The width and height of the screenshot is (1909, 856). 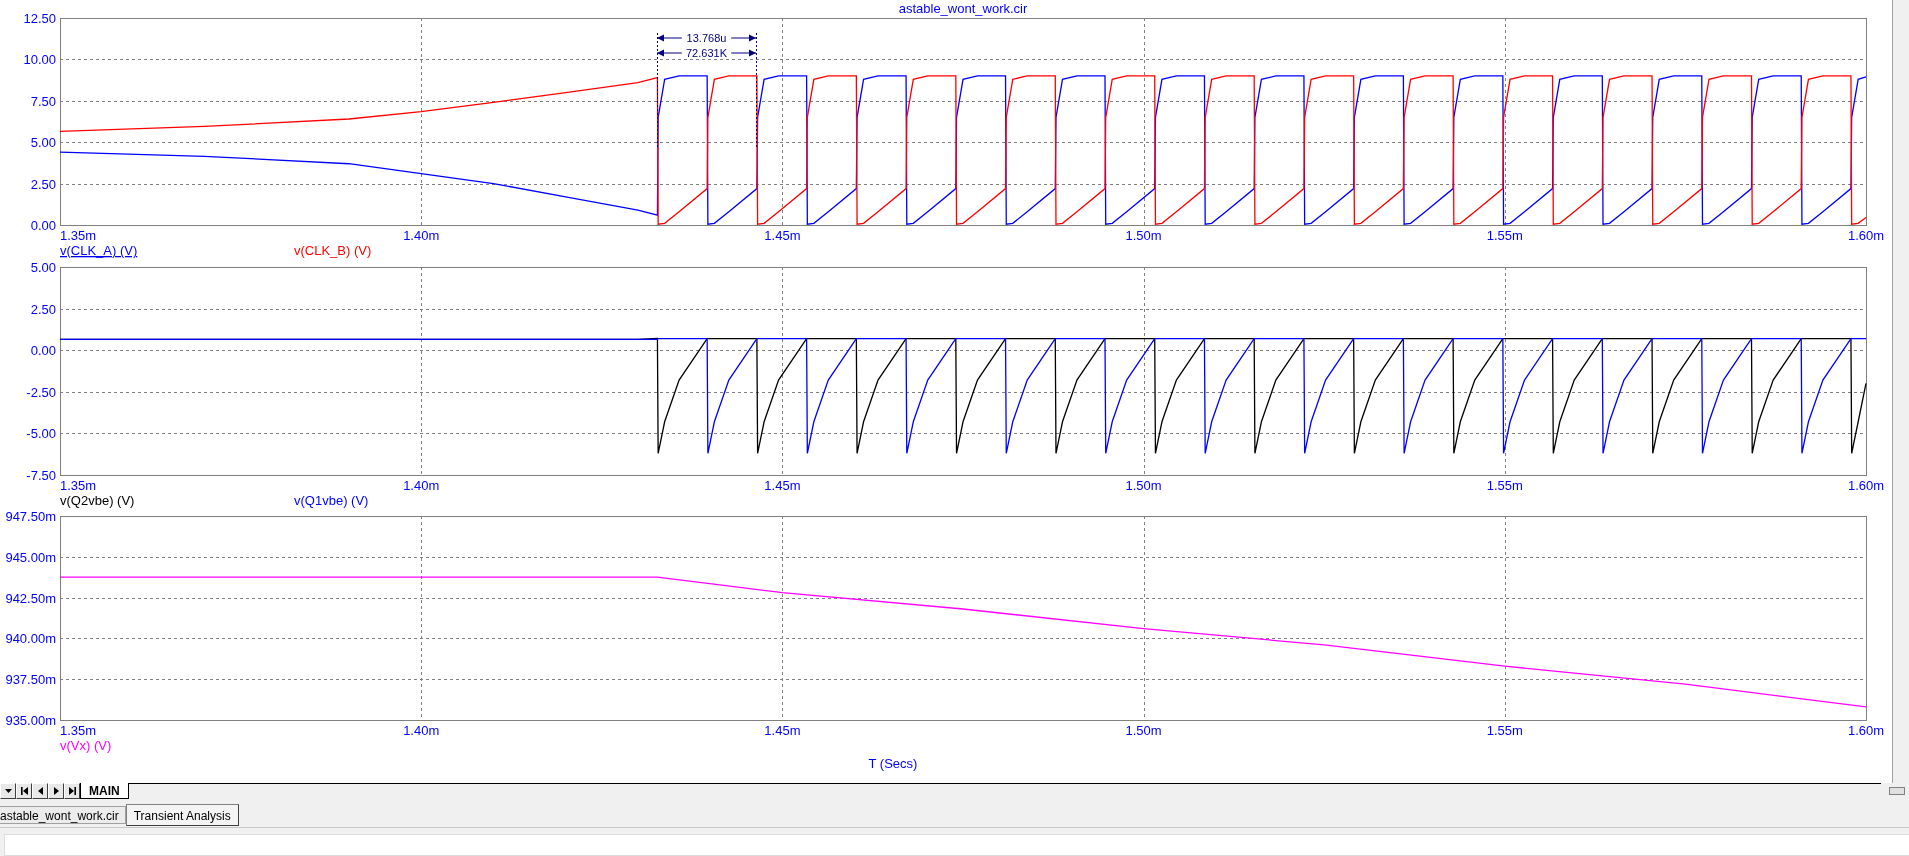 I want to click on next-sheet-button, so click(x=56, y=791).